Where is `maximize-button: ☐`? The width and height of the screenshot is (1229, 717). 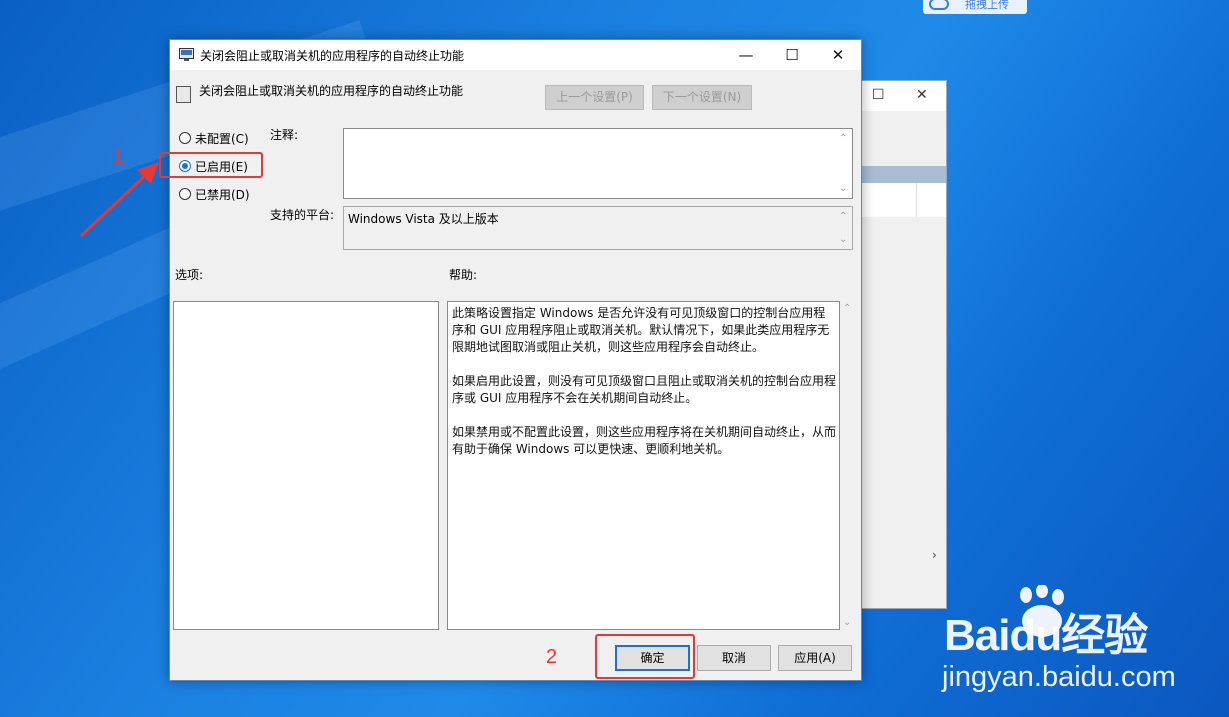 maximize-button: ☐ is located at coordinates (792, 55).